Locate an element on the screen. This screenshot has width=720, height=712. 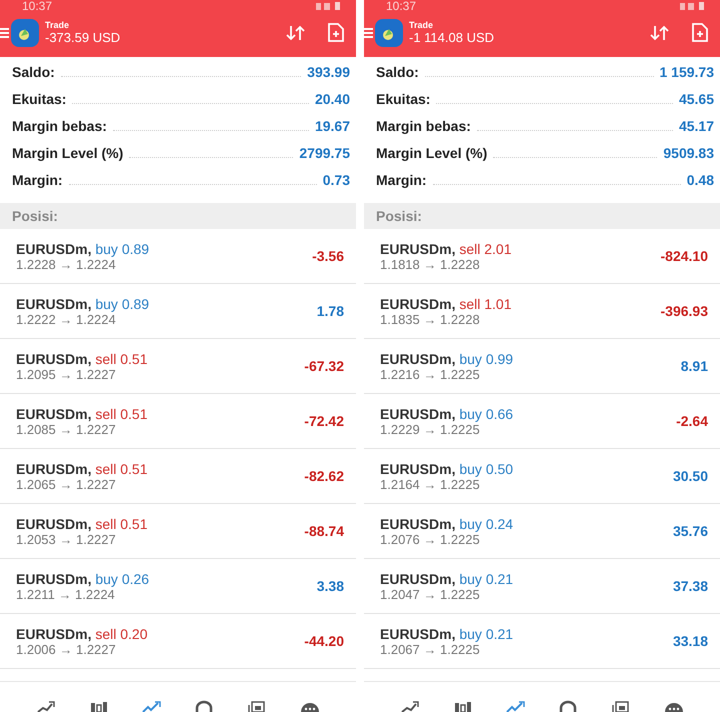
summary-value: 45.65 is located at coordinates (696, 99).